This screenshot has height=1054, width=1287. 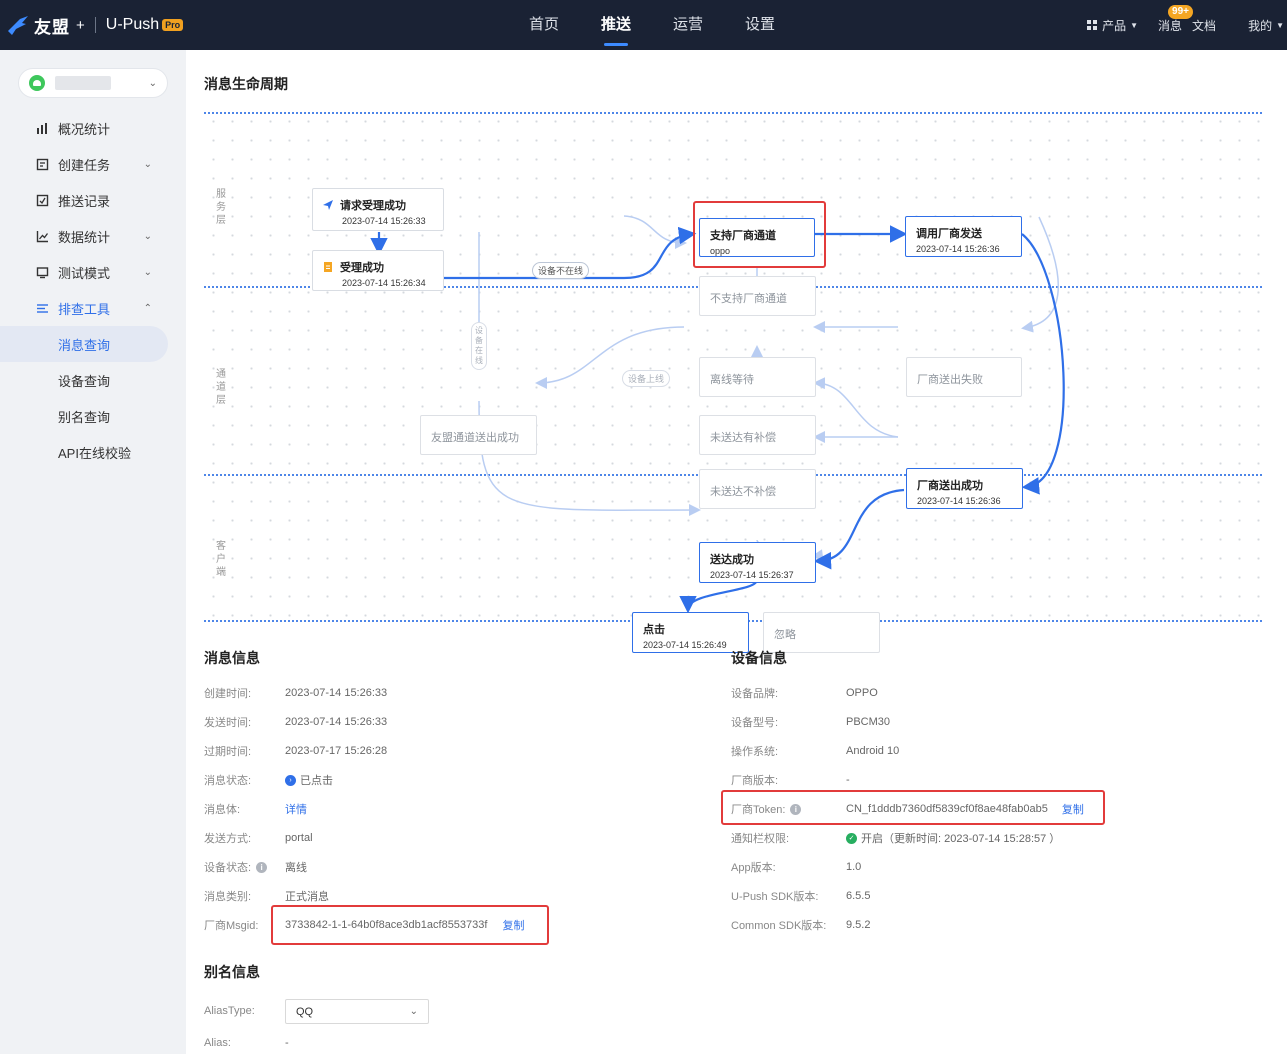 I want to click on sidebar-subitem-api-check: API在线校验, so click(x=93, y=452).